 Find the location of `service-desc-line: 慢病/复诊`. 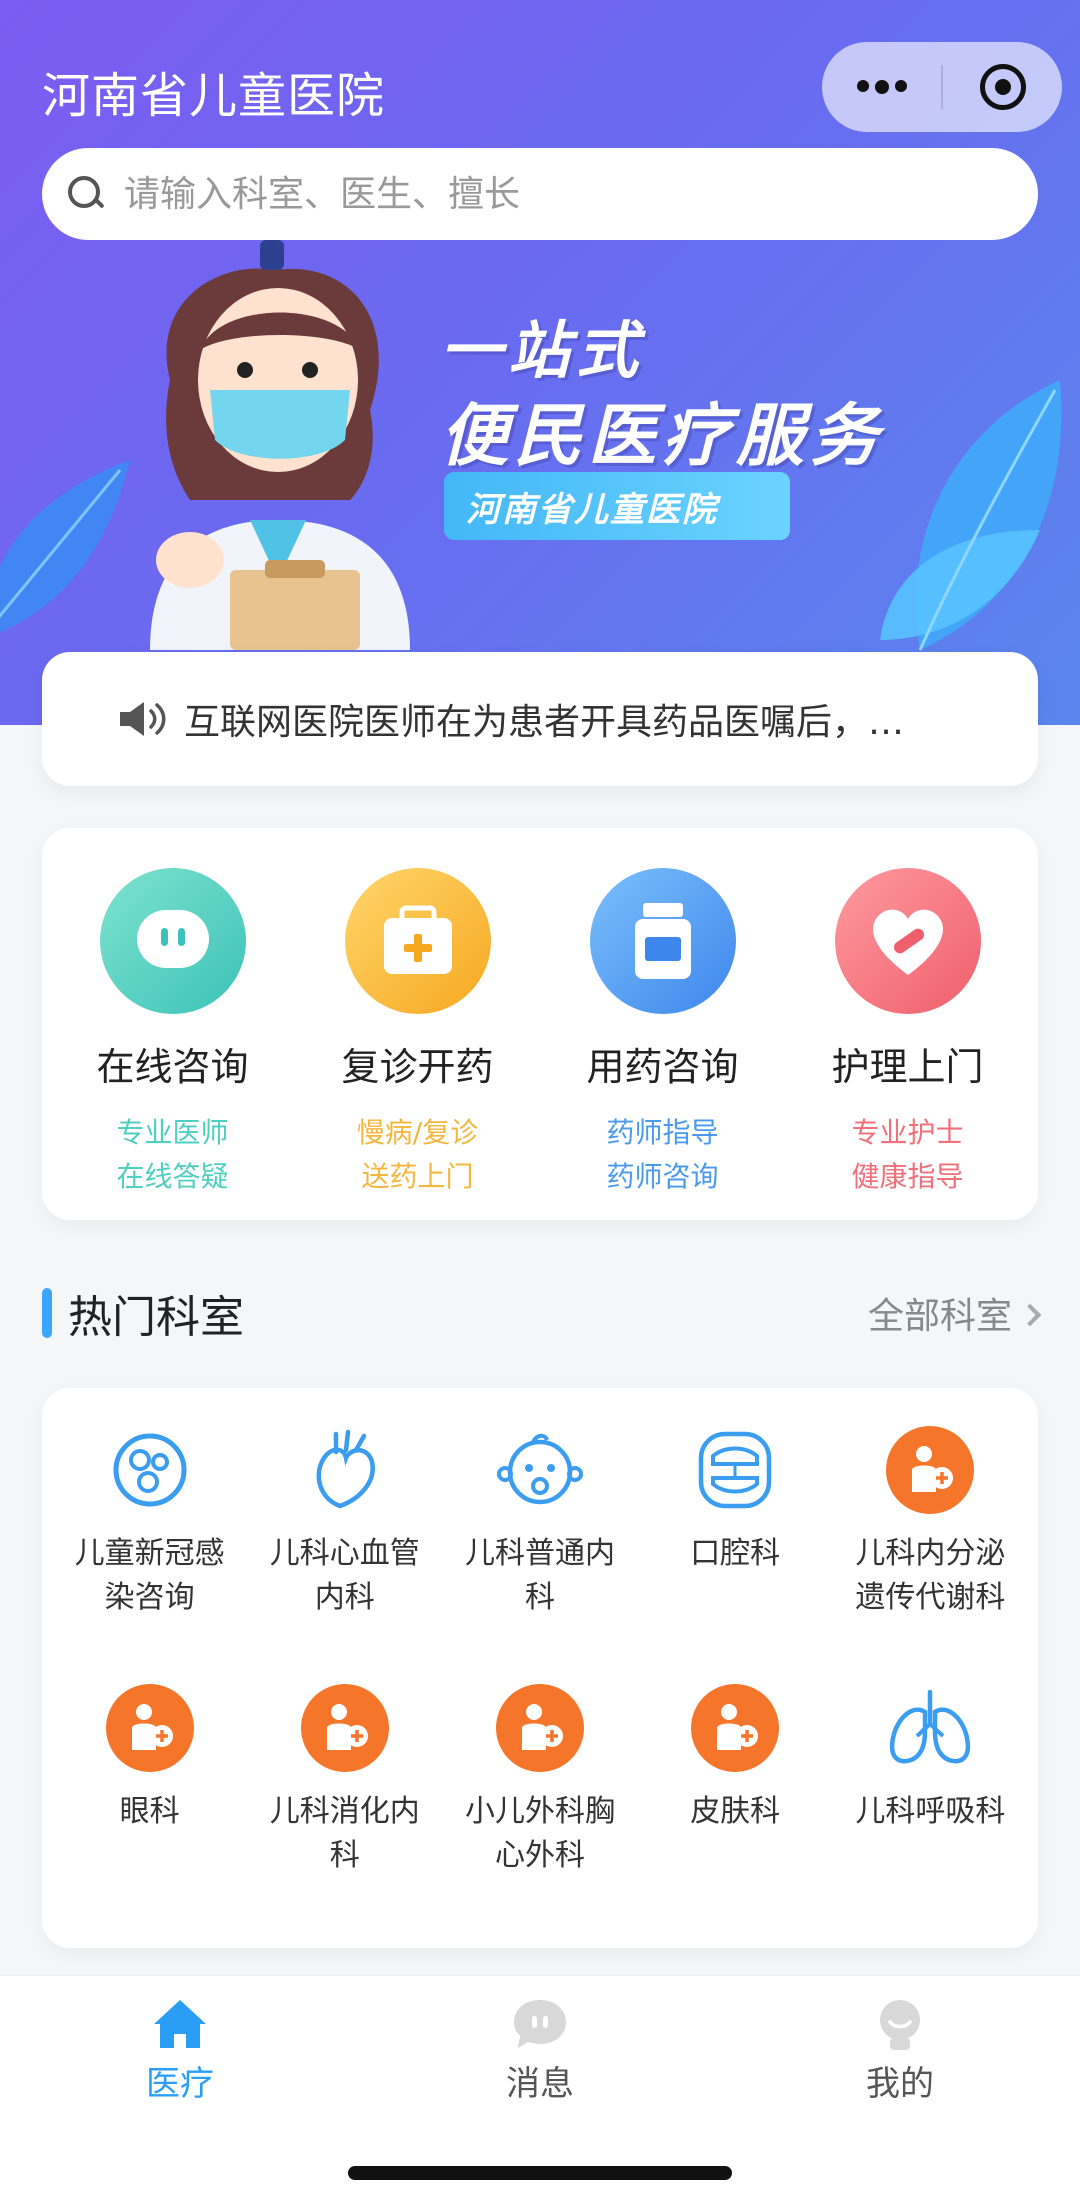

service-desc-line: 慢病/复诊 is located at coordinates (417, 1132).